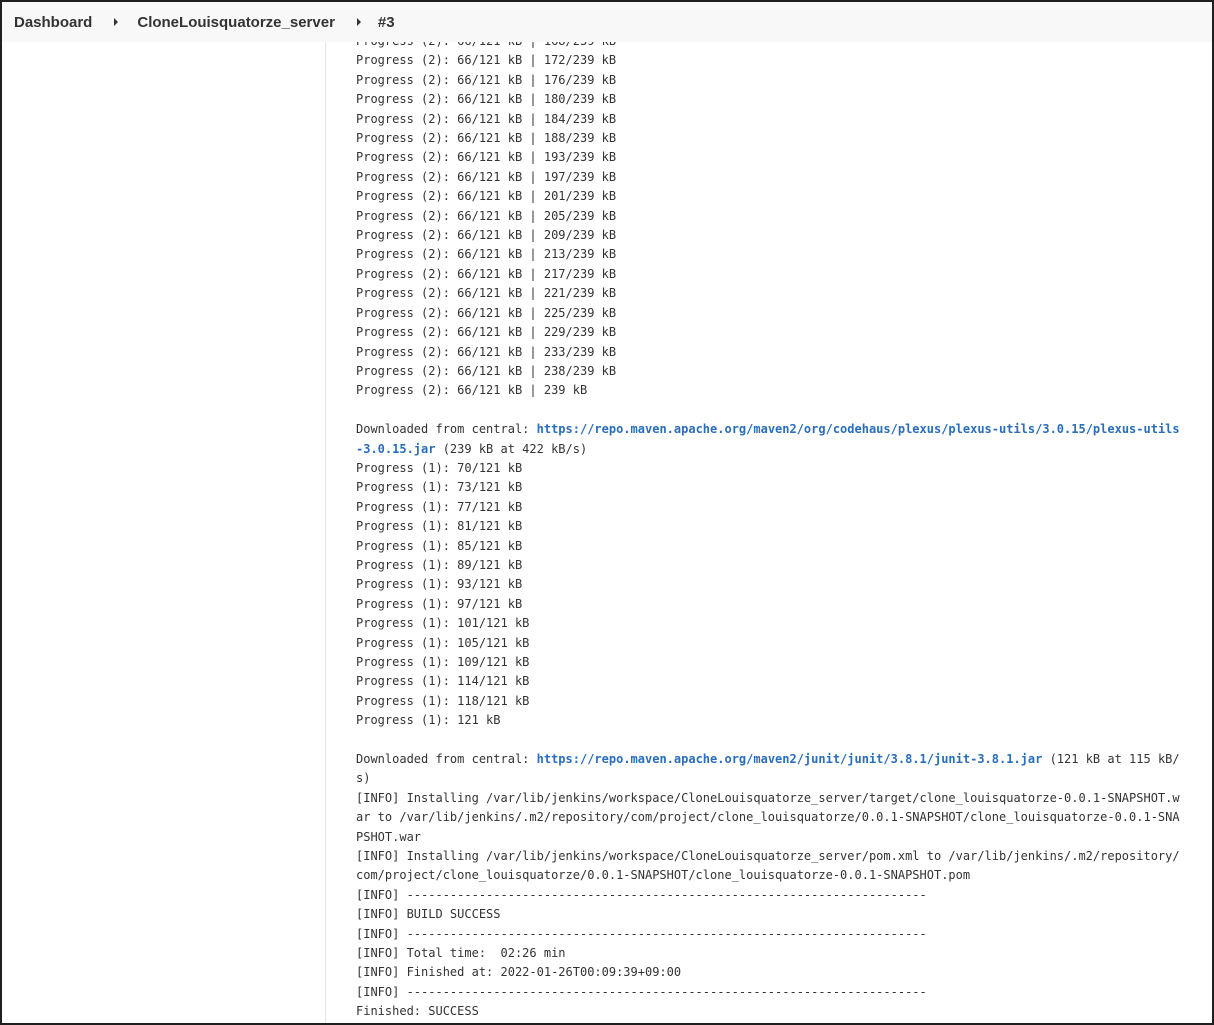 The image size is (1214, 1025). I want to click on breadcrumb-build-link: #3, so click(386, 22).